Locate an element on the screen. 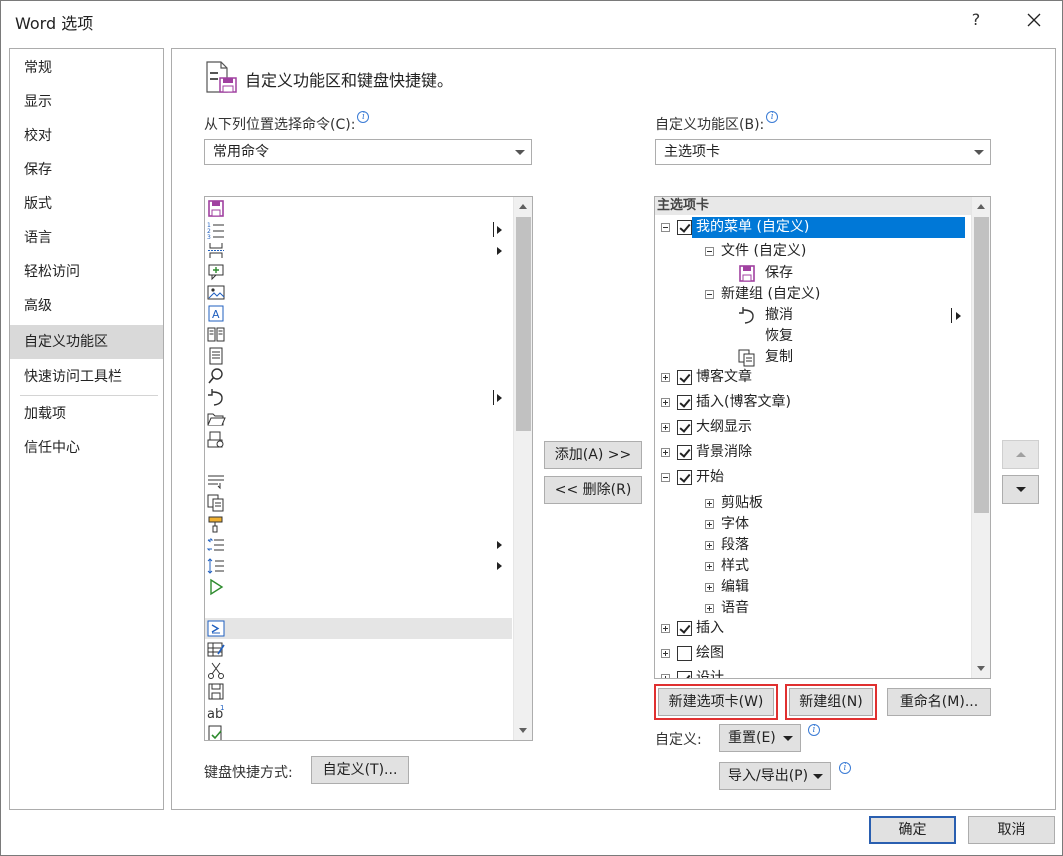 The width and height of the screenshot is (1063, 856). command-item: ab 1 is located at coordinates (358, 712).